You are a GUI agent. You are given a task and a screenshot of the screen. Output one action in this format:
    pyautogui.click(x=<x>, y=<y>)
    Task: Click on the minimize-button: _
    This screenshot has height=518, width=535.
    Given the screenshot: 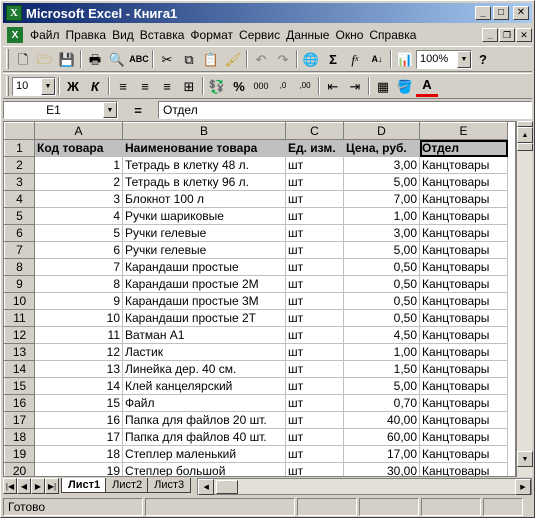 What is the action you would take?
    pyautogui.click(x=483, y=13)
    